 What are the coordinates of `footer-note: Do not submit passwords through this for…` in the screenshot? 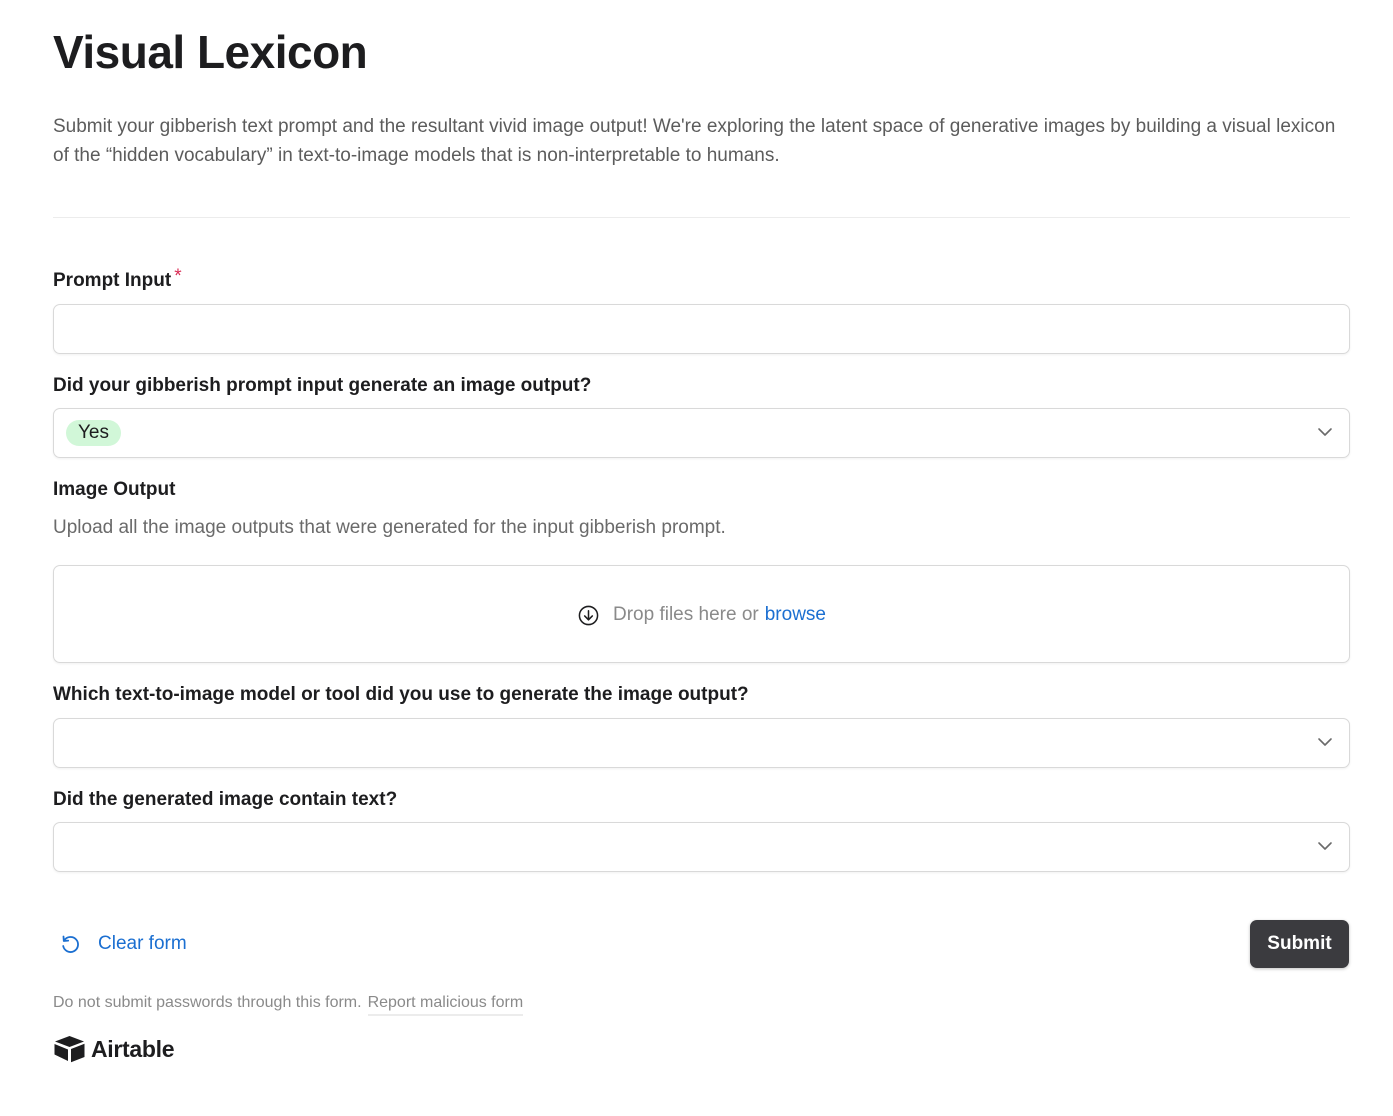 It's located at (288, 1004).